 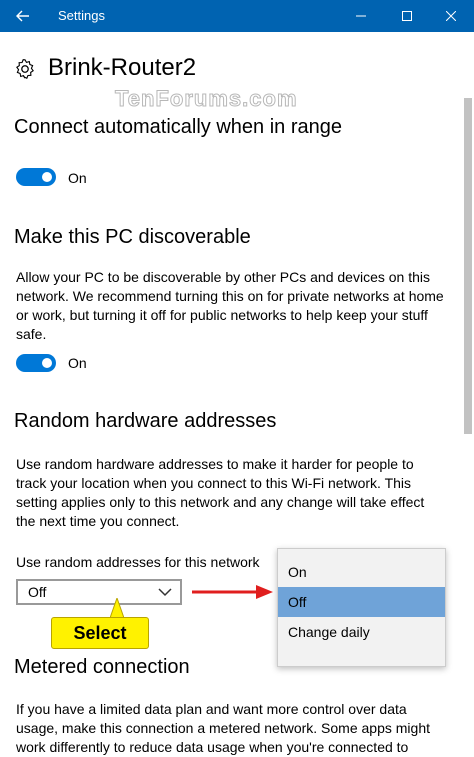 I want to click on dropdown-option-off: Off, so click(x=361, y=602).